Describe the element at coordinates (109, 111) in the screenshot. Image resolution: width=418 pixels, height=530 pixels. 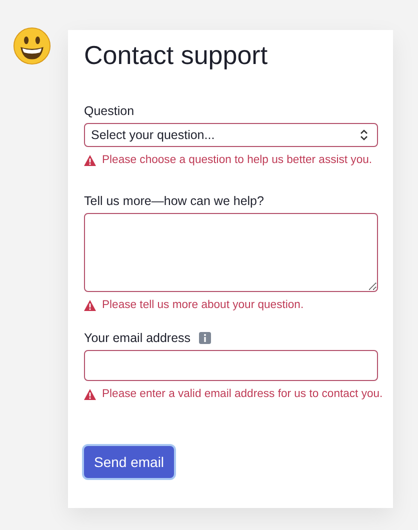
I see `field-label: Question` at that location.